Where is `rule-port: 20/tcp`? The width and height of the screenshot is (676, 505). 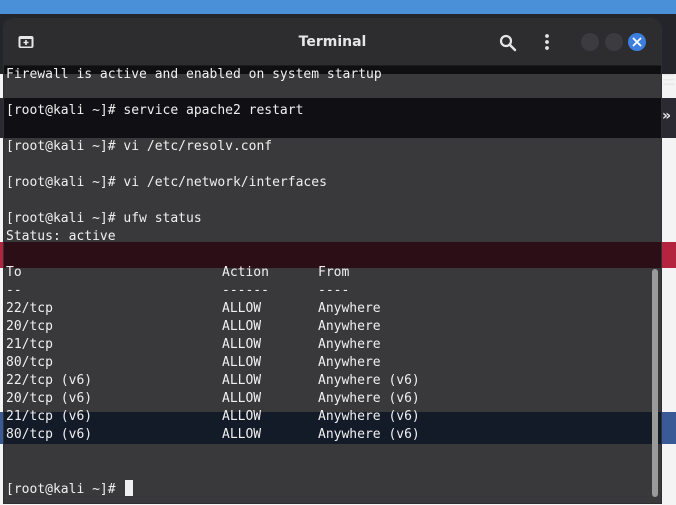 rule-port: 20/tcp is located at coordinates (29, 326).